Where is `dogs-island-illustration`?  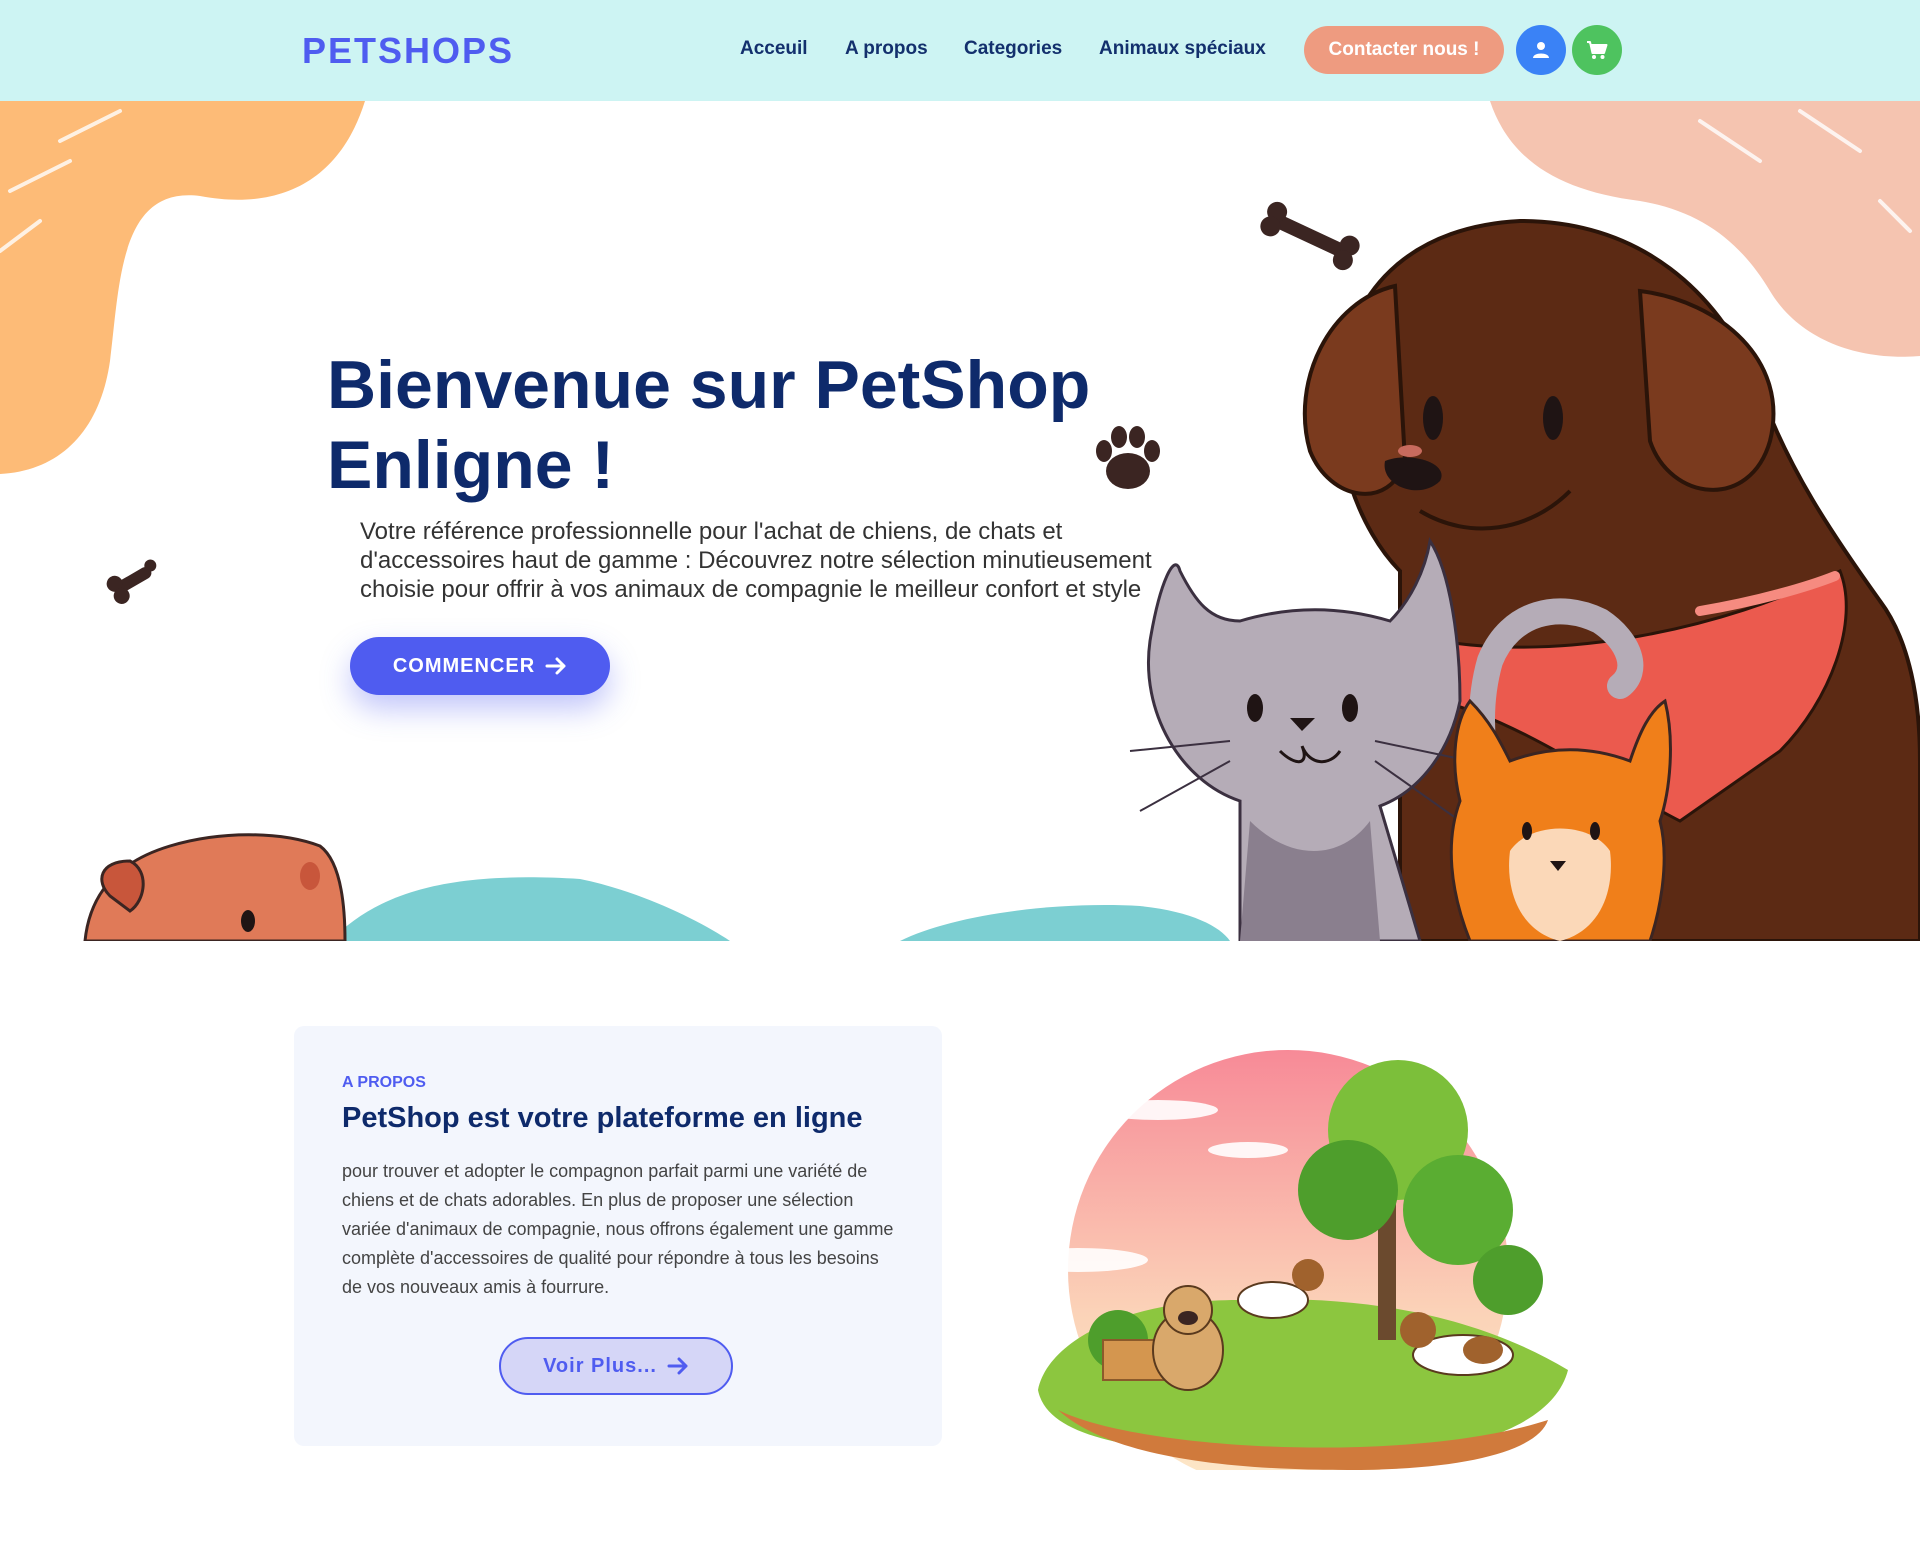
dogs-island-illustration is located at coordinates (1288, 1260).